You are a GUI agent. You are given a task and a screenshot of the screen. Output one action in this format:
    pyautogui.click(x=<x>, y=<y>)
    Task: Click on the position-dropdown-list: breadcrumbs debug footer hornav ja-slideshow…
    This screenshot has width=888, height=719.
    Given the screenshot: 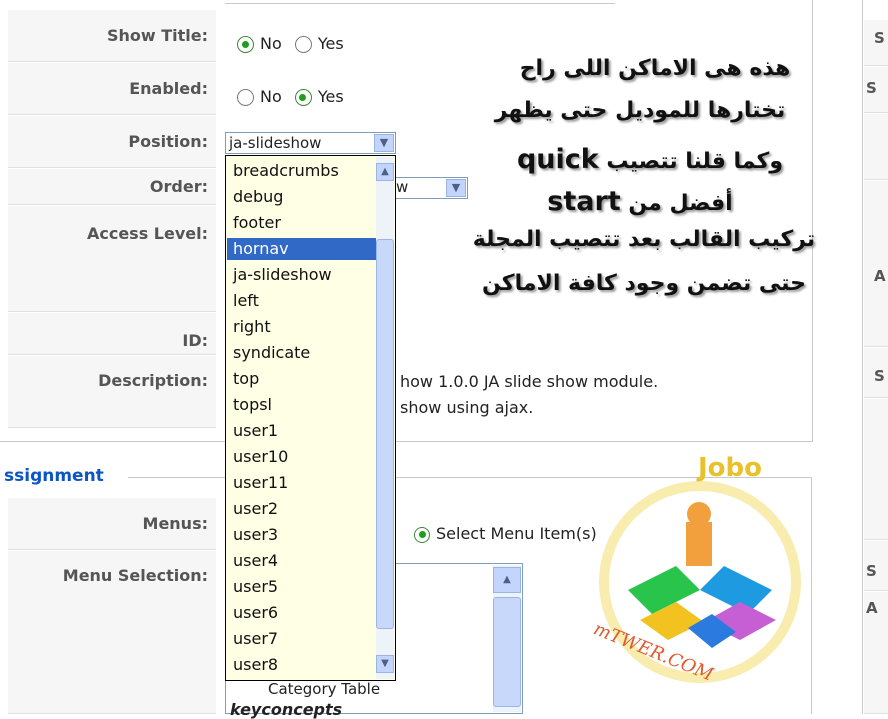 What is the action you would take?
    pyautogui.click(x=310, y=418)
    